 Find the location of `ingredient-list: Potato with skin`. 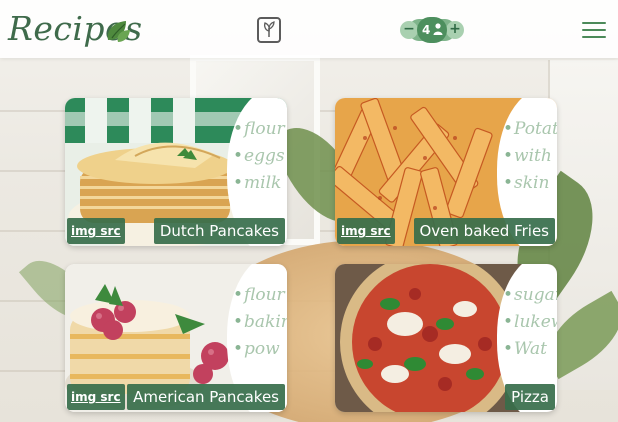

ingredient-list: Potato with skin is located at coordinates (529, 156).